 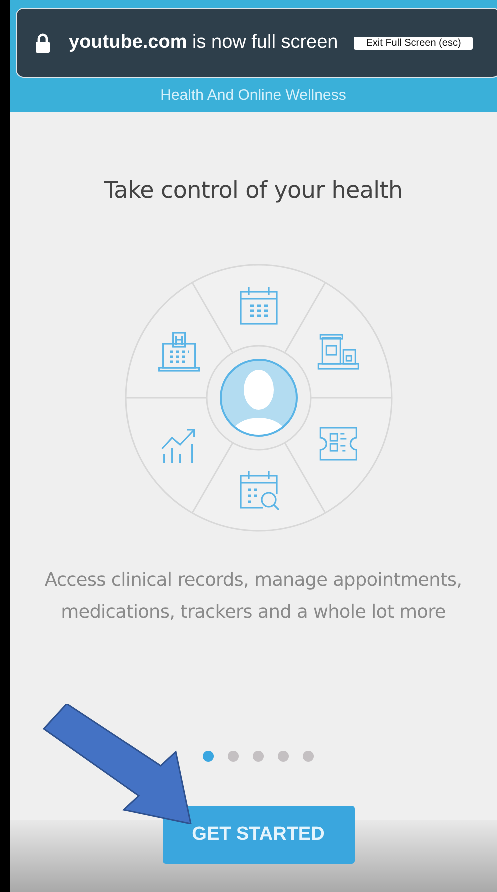 I want to click on exit-fullscreen-button: Exit Full Screen (esc), so click(x=414, y=43).